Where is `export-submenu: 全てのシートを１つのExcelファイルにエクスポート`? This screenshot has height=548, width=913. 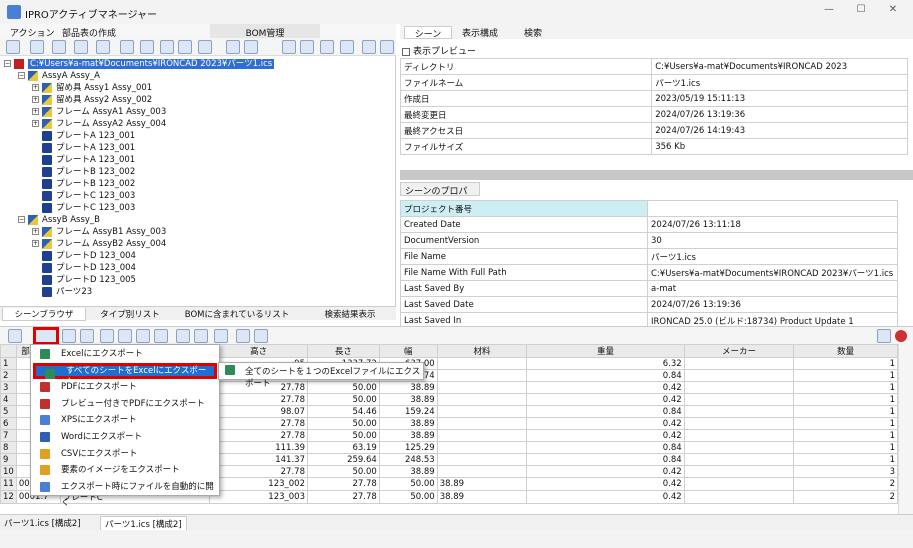
export-submenu: 全てのシートを１つのExcelファイルにエクスポート is located at coordinates (321, 375).